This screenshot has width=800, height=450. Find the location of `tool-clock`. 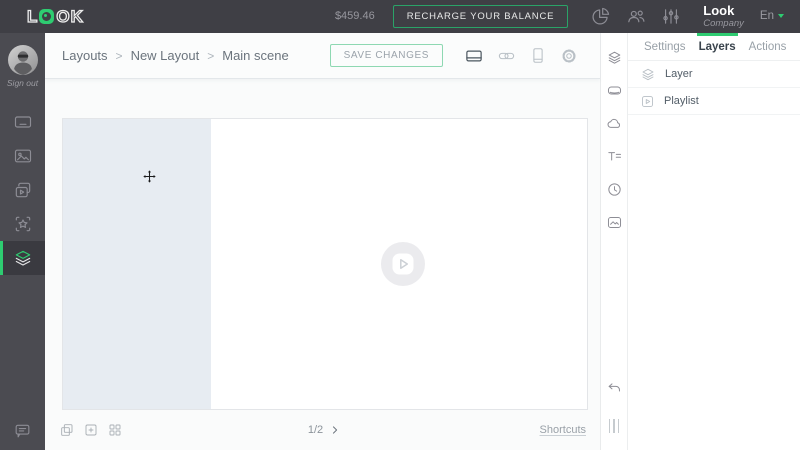

tool-clock is located at coordinates (614, 189).